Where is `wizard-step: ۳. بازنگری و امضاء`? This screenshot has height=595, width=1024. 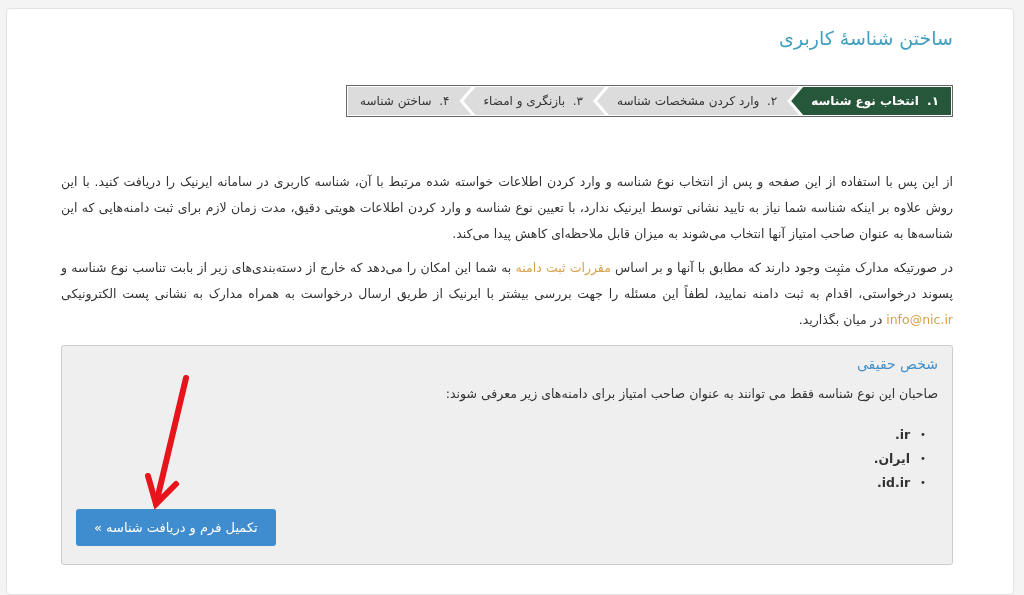
wizard-step: ۳. بازنگری و امضاء is located at coordinates (534, 101).